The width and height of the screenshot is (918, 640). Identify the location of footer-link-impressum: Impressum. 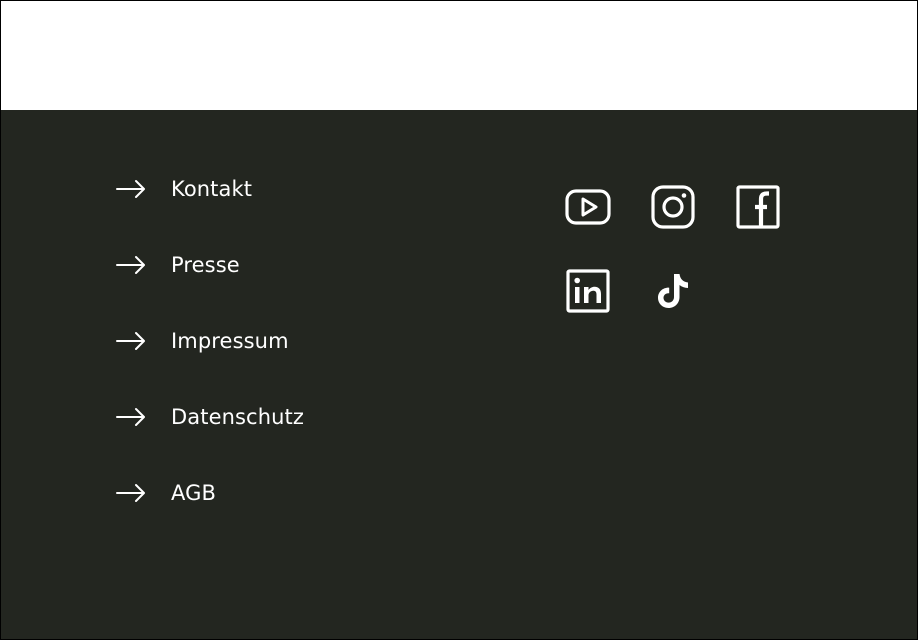
(209, 341).